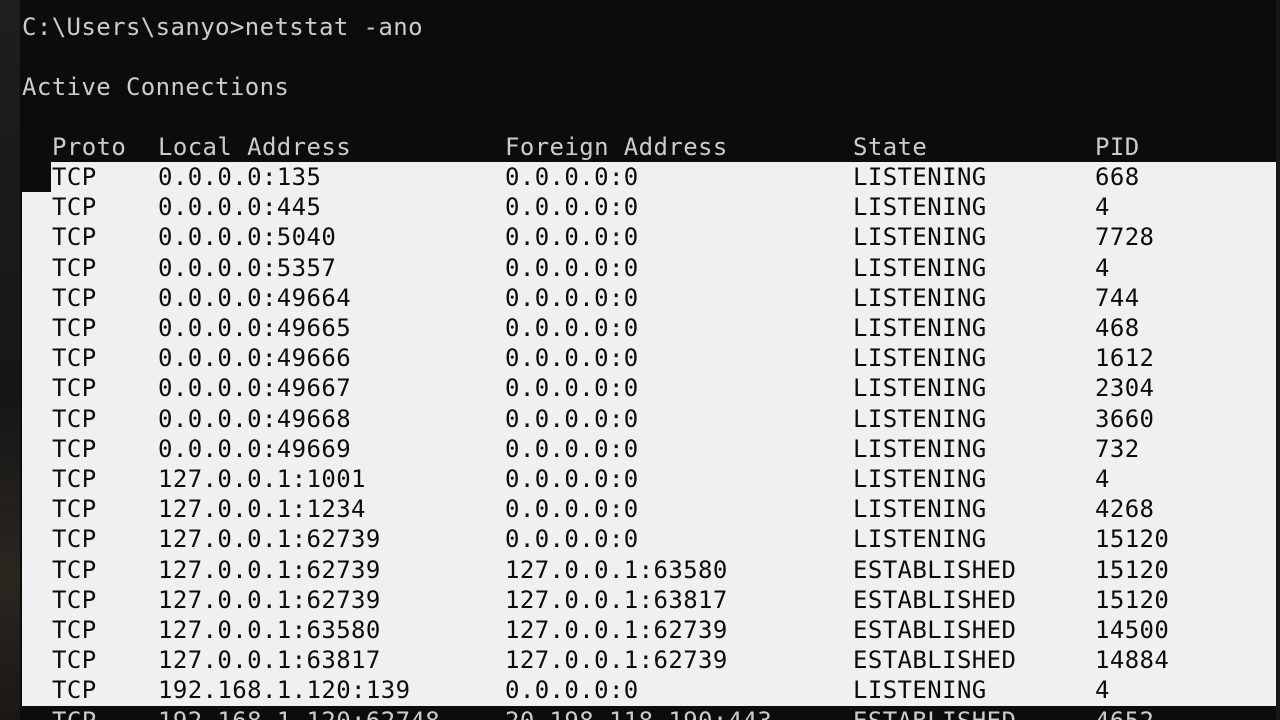 The height and width of the screenshot is (720, 1280). Describe the element at coordinates (1125, 419) in the screenshot. I see `row-pid: 3660` at that location.